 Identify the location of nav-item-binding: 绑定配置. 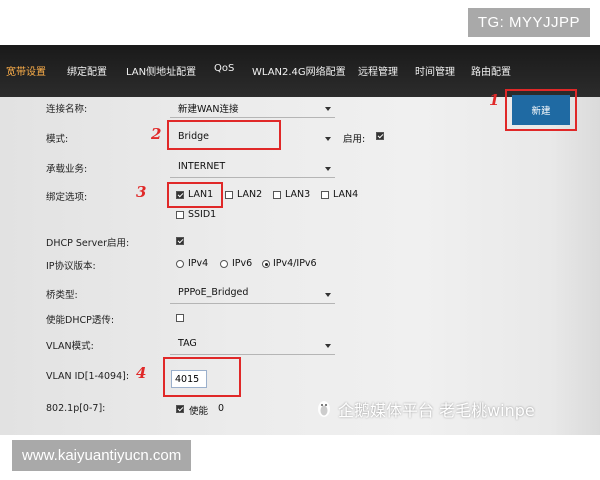
(87, 70).